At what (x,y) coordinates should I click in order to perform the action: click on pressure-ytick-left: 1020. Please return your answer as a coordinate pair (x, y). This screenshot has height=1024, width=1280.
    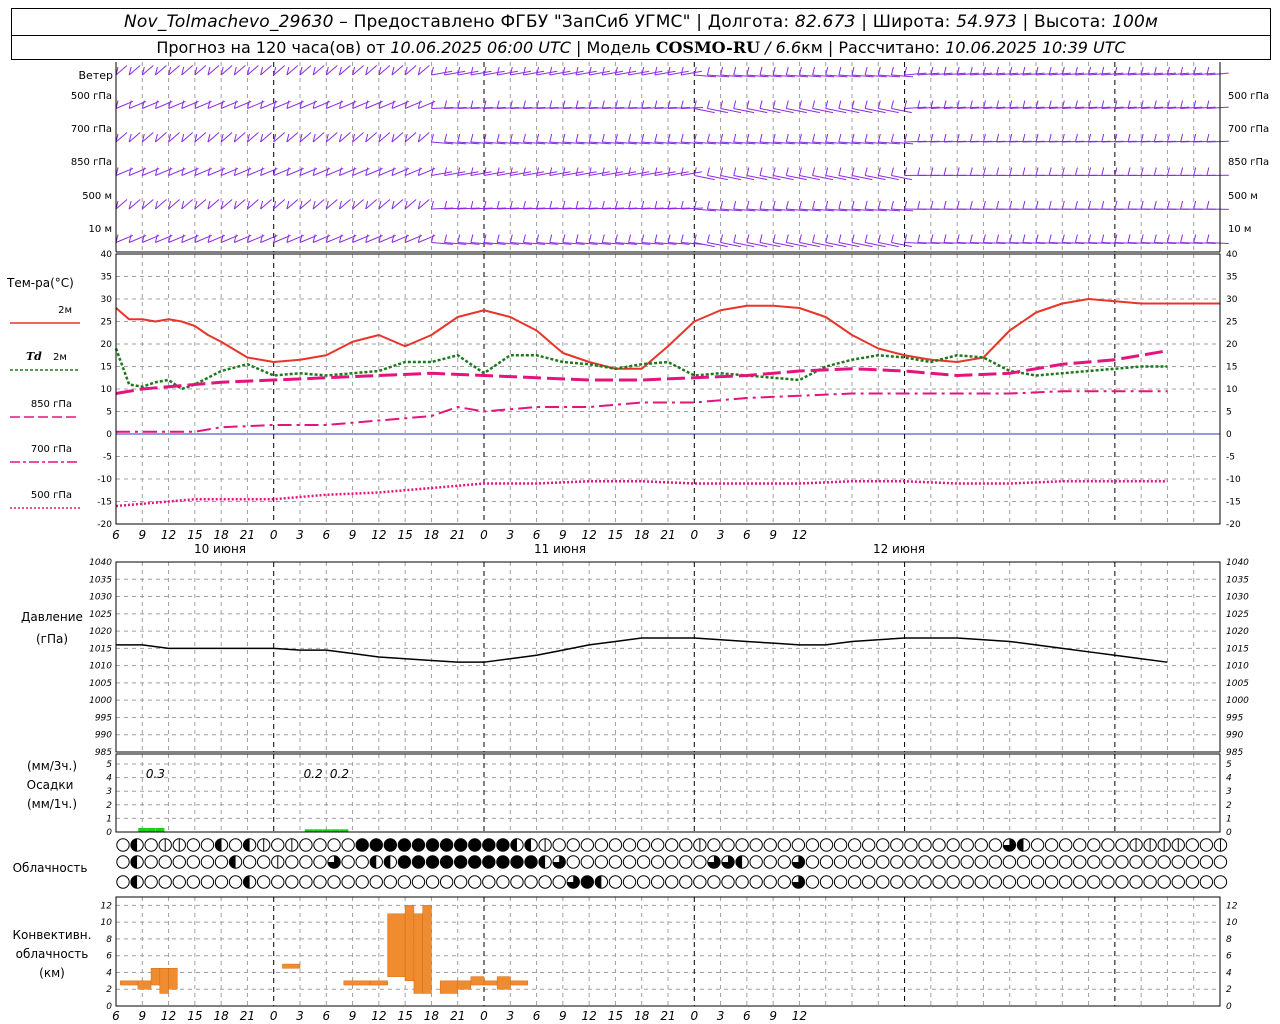
    Looking at the image, I should click on (100, 632).